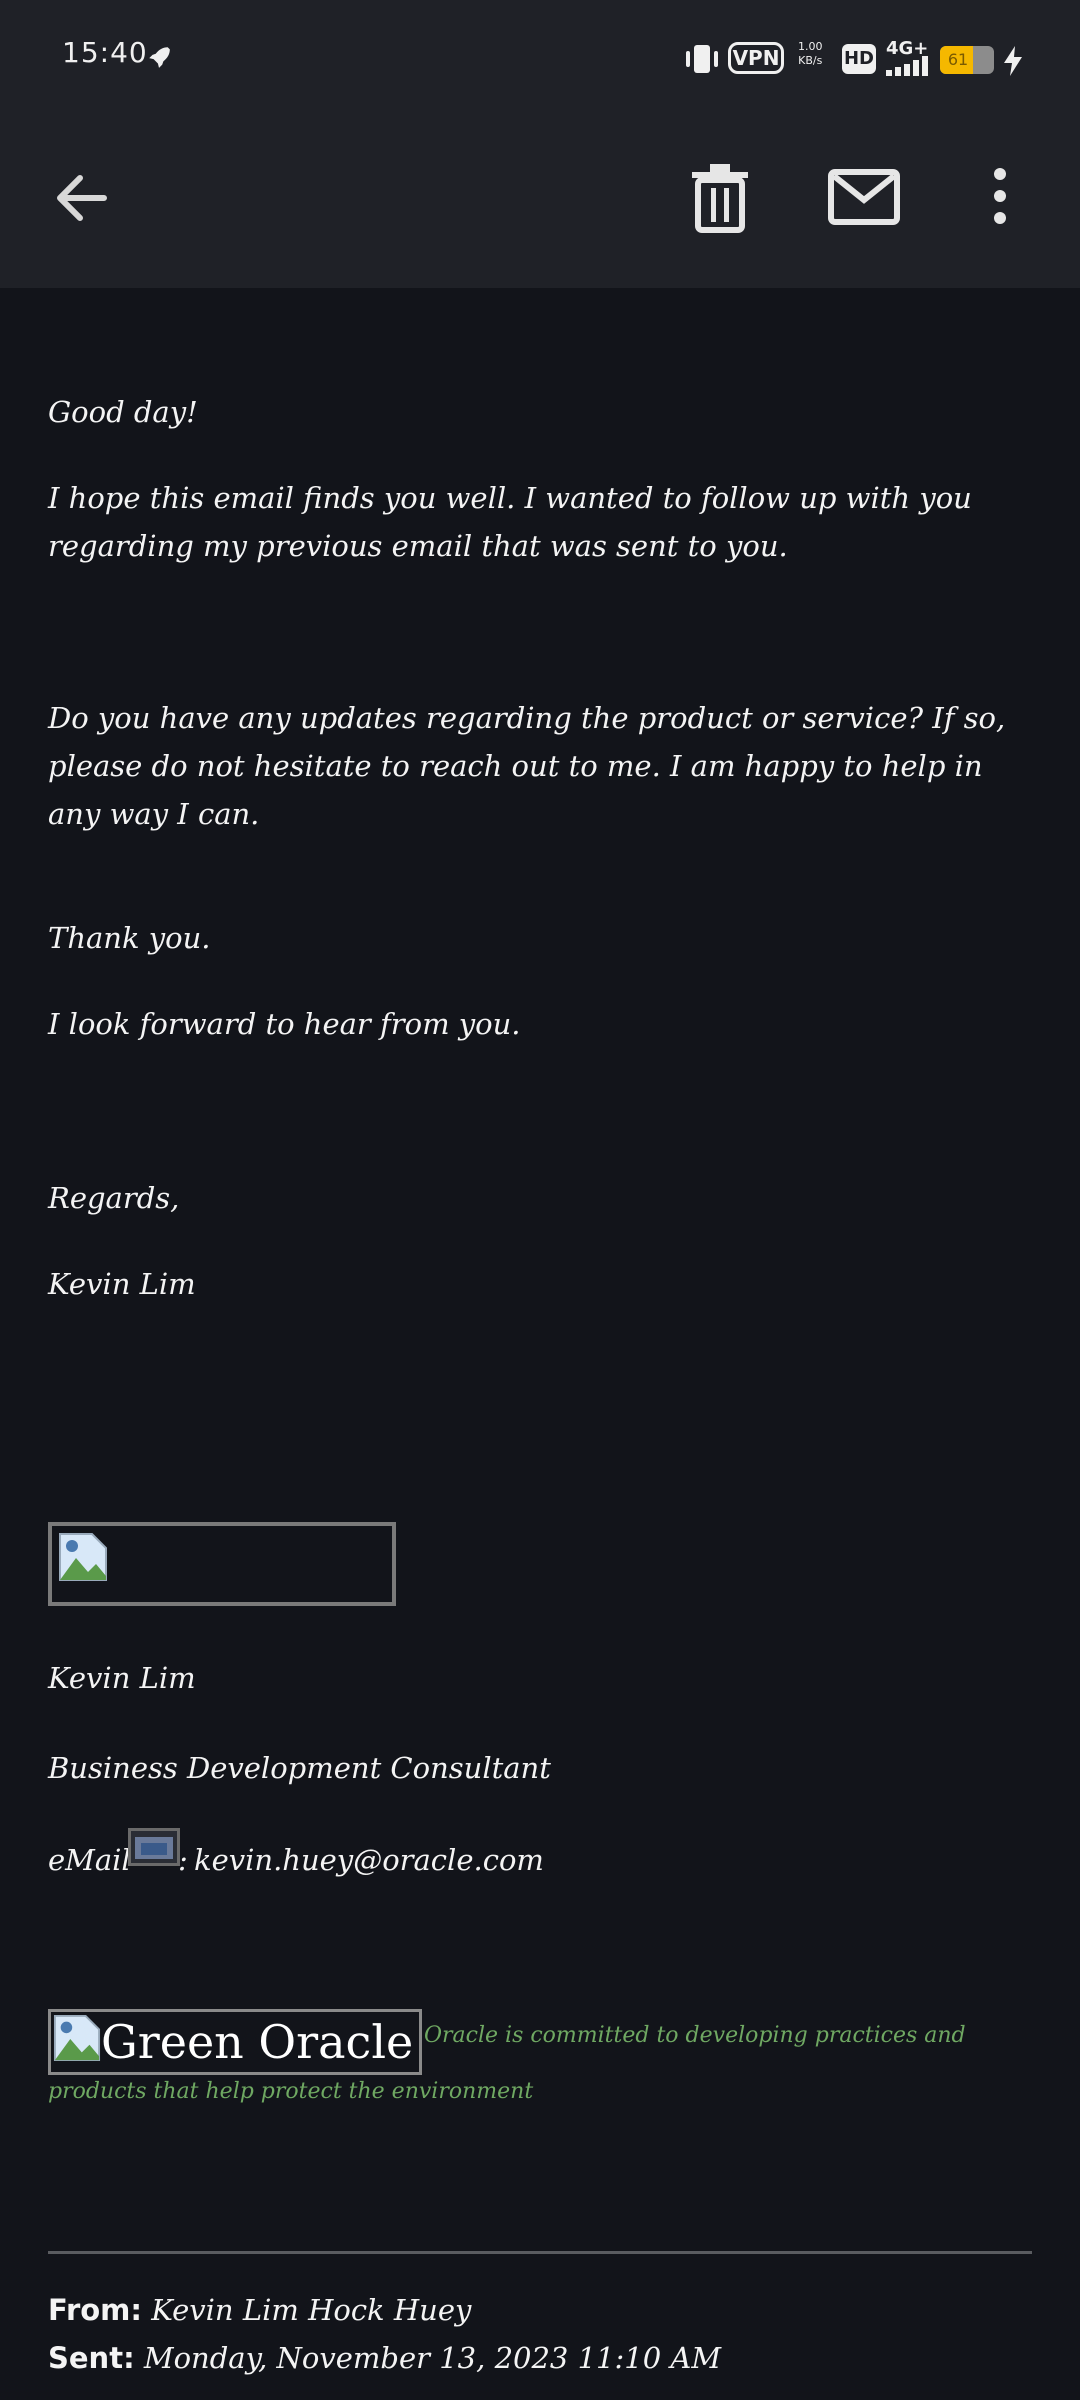 This screenshot has height=2400, width=1080. I want to click on sender-name-text: Kevin Lim, so click(122, 1284).